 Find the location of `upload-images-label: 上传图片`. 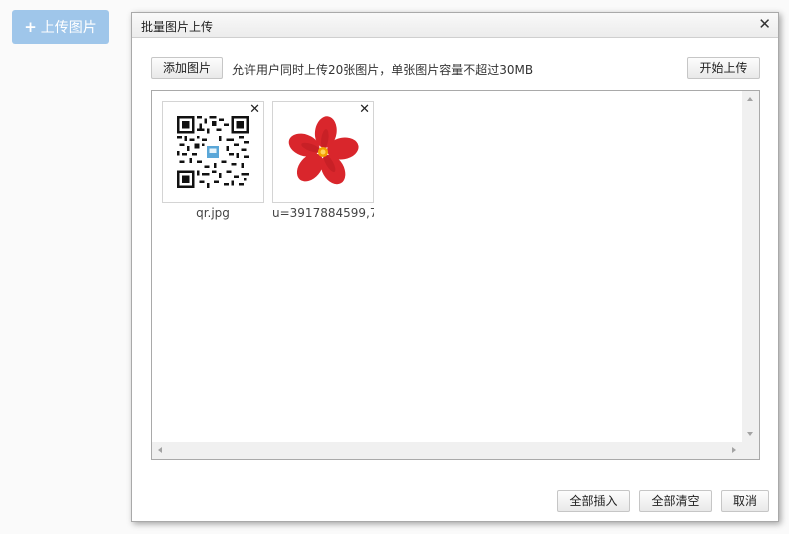

upload-images-label: 上传图片 is located at coordinates (68, 28).